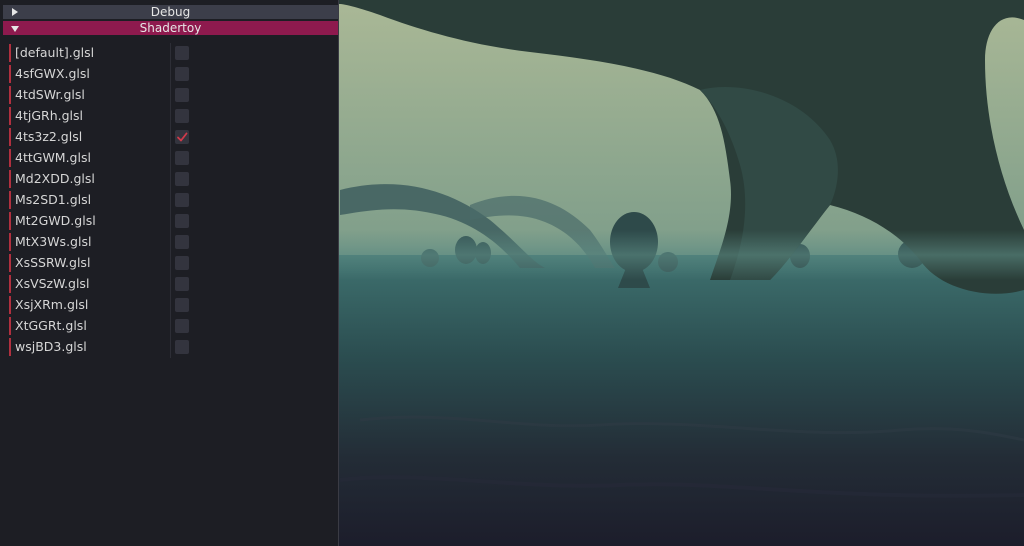 This screenshot has height=546, width=1024. What do you see at coordinates (49, 116) in the screenshot?
I see `shader-file-label: 4tjGRh.glsl` at bounding box center [49, 116].